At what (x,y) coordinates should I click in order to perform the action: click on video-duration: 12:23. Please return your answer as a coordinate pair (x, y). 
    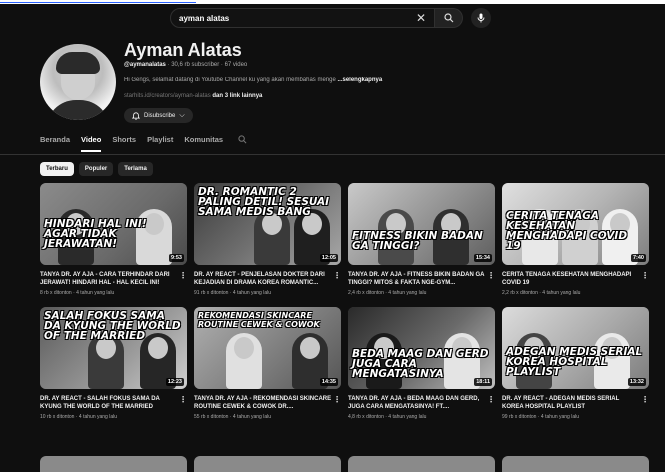
    Looking at the image, I should click on (174, 382).